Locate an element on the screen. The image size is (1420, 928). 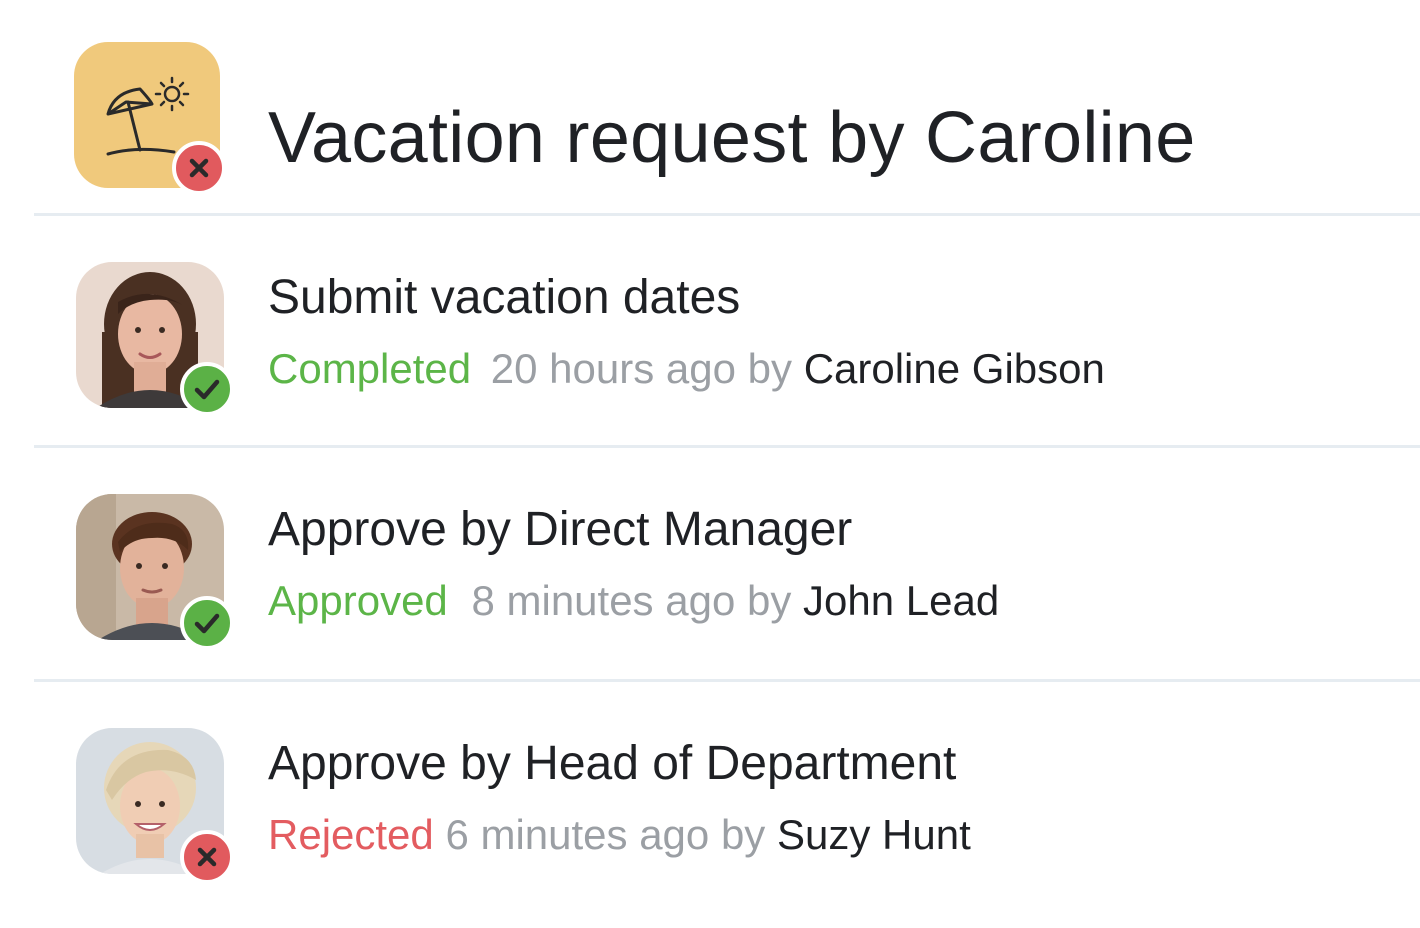
x-icon is located at coordinates (207, 857).